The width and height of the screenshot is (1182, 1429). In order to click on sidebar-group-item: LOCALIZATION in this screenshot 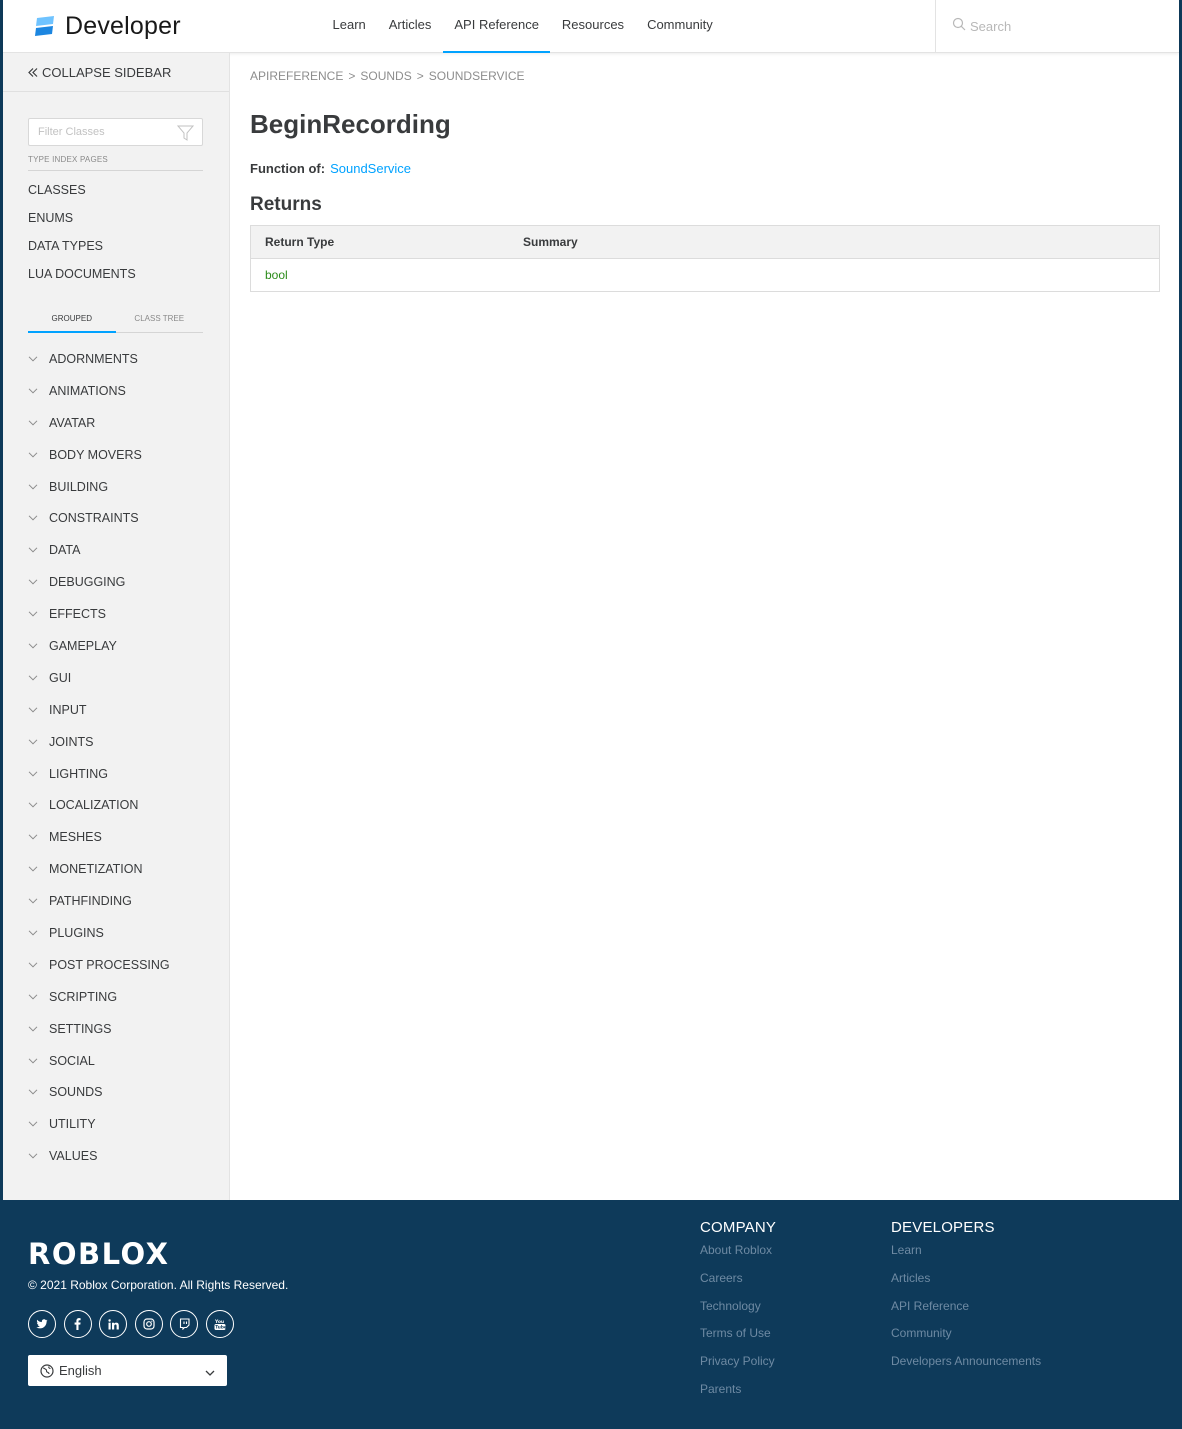, I will do `click(99, 805)`.